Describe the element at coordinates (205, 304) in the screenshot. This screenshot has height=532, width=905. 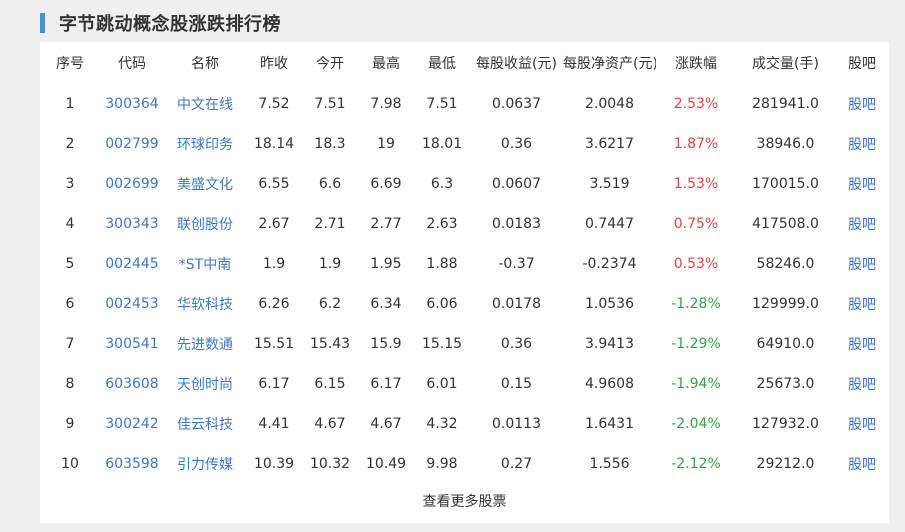
I see `stock-name-link: 华软科技` at that location.